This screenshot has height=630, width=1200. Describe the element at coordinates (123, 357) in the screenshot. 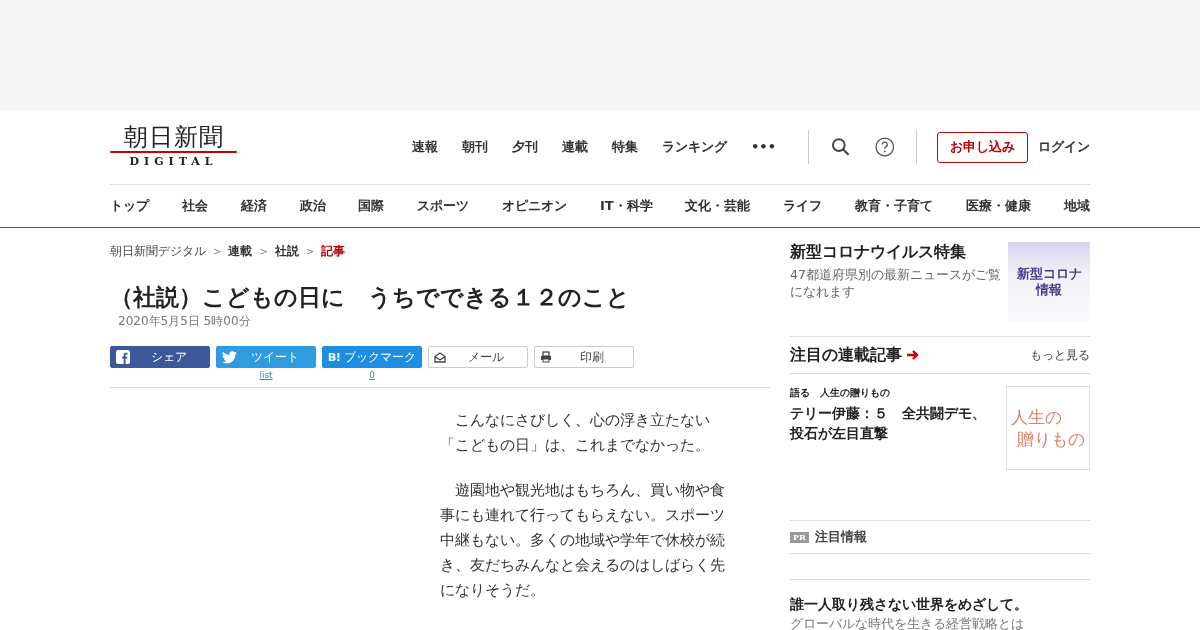

I see `facebook-icon` at that location.